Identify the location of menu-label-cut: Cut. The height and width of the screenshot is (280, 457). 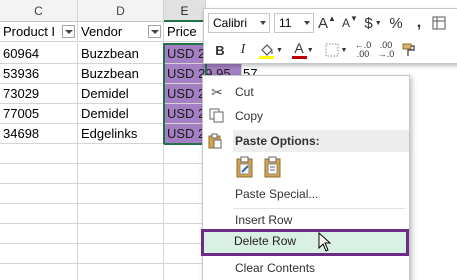
(244, 92).